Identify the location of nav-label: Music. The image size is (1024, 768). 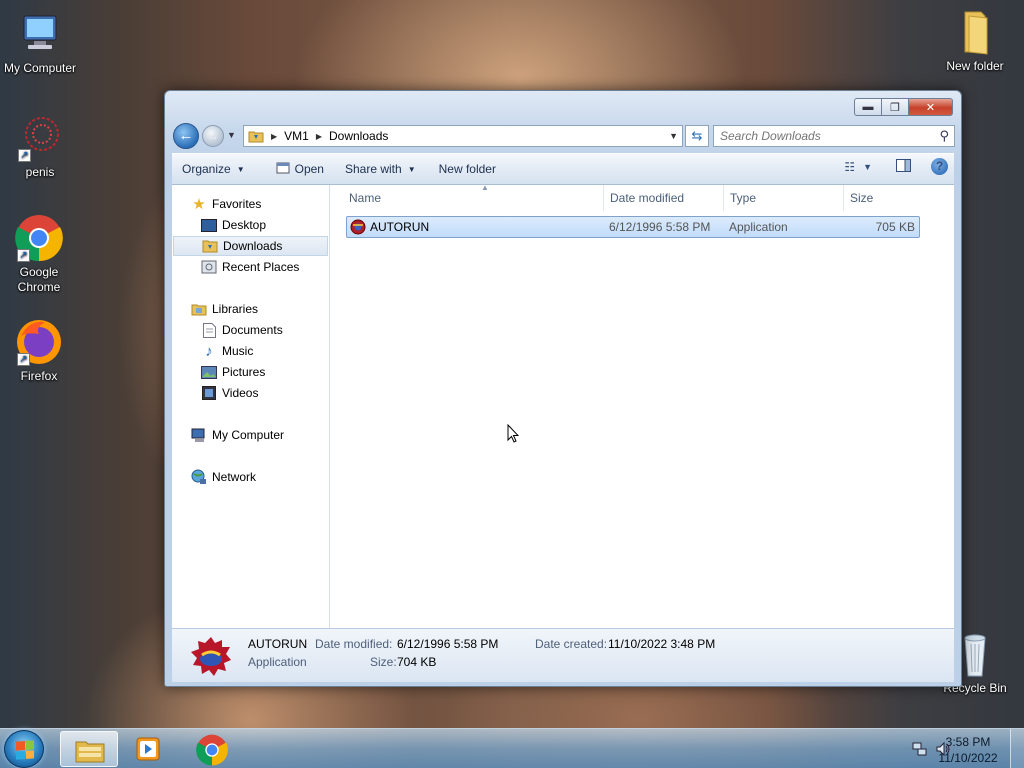
(238, 351).